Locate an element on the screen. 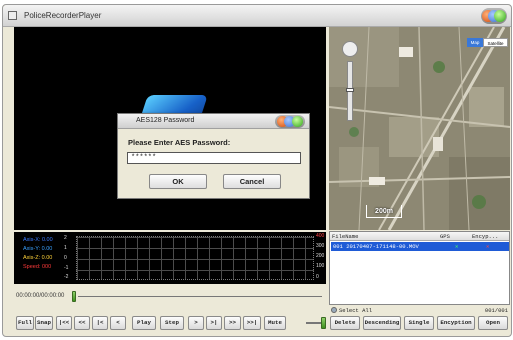 The height and width of the screenshot is (340, 513). seek-track is located at coordinates (200, 296).